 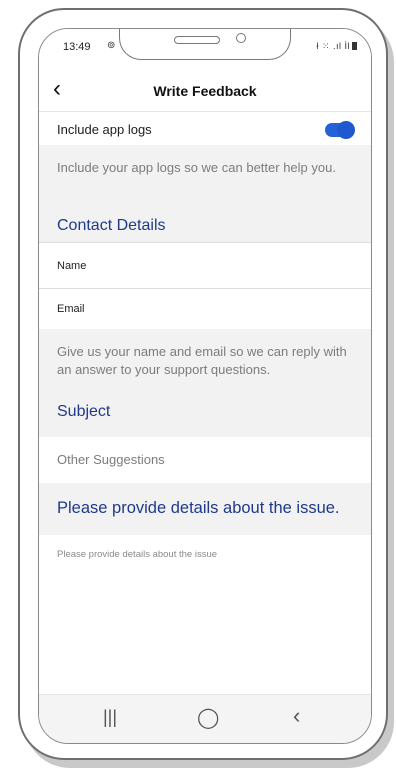 I want to click on details-title: Please provide details about the issue., so click(x=198, y=508).